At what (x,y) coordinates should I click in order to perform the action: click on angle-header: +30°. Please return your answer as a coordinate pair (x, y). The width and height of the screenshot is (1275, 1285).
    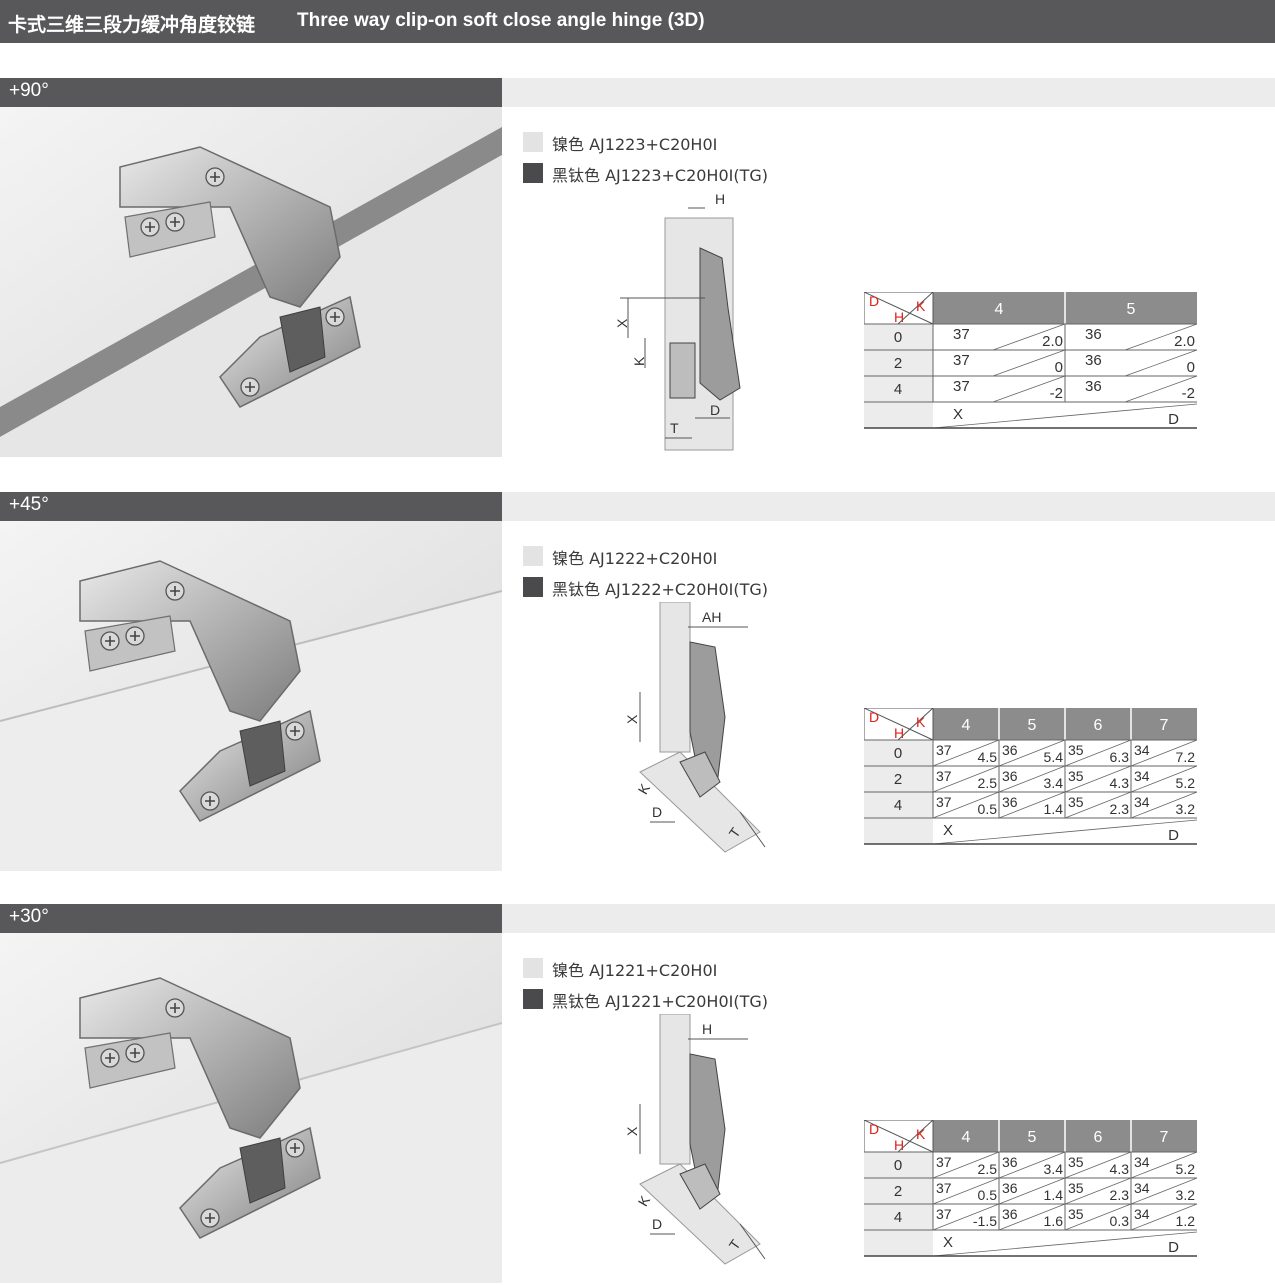
    Looking at the image, I should click on (251, 918).